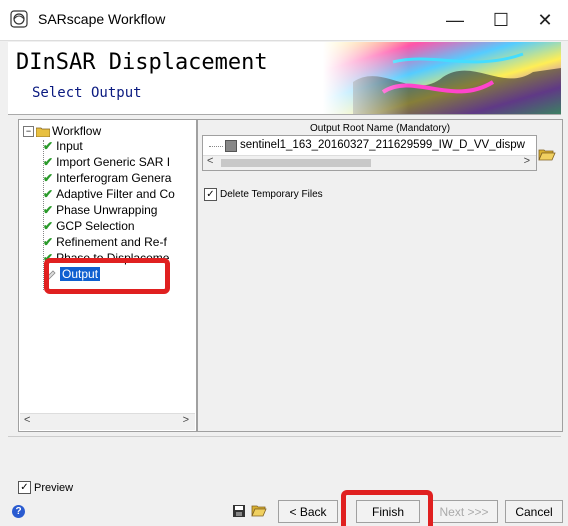  Describe the element at coordinates (545, 20) in the screenshot. I see `close-button: ✕` at that location.